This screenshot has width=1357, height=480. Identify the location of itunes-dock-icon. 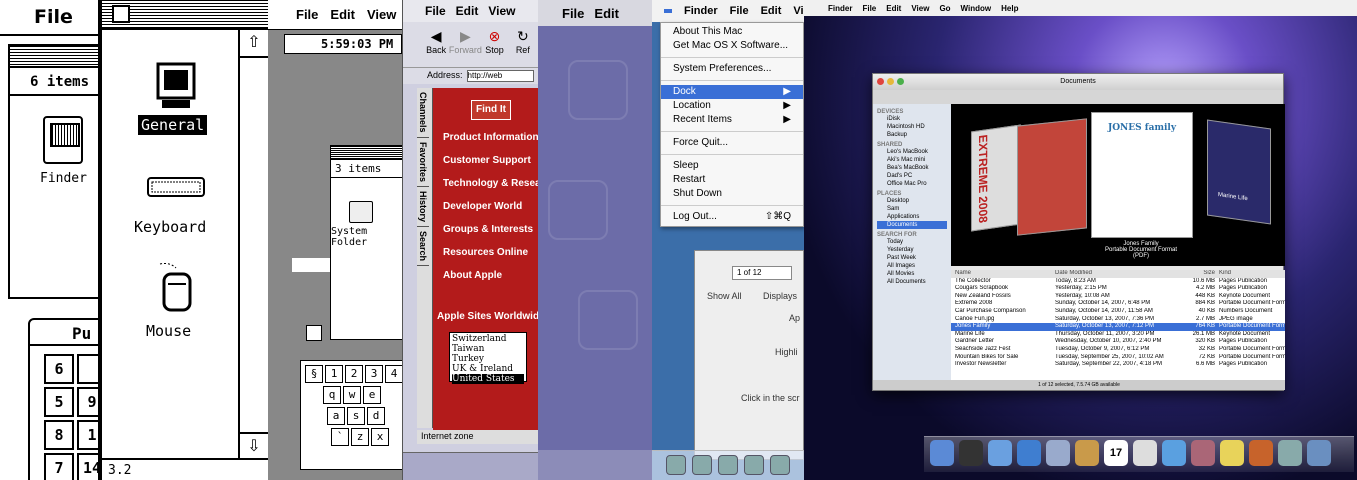
(1174, 453).